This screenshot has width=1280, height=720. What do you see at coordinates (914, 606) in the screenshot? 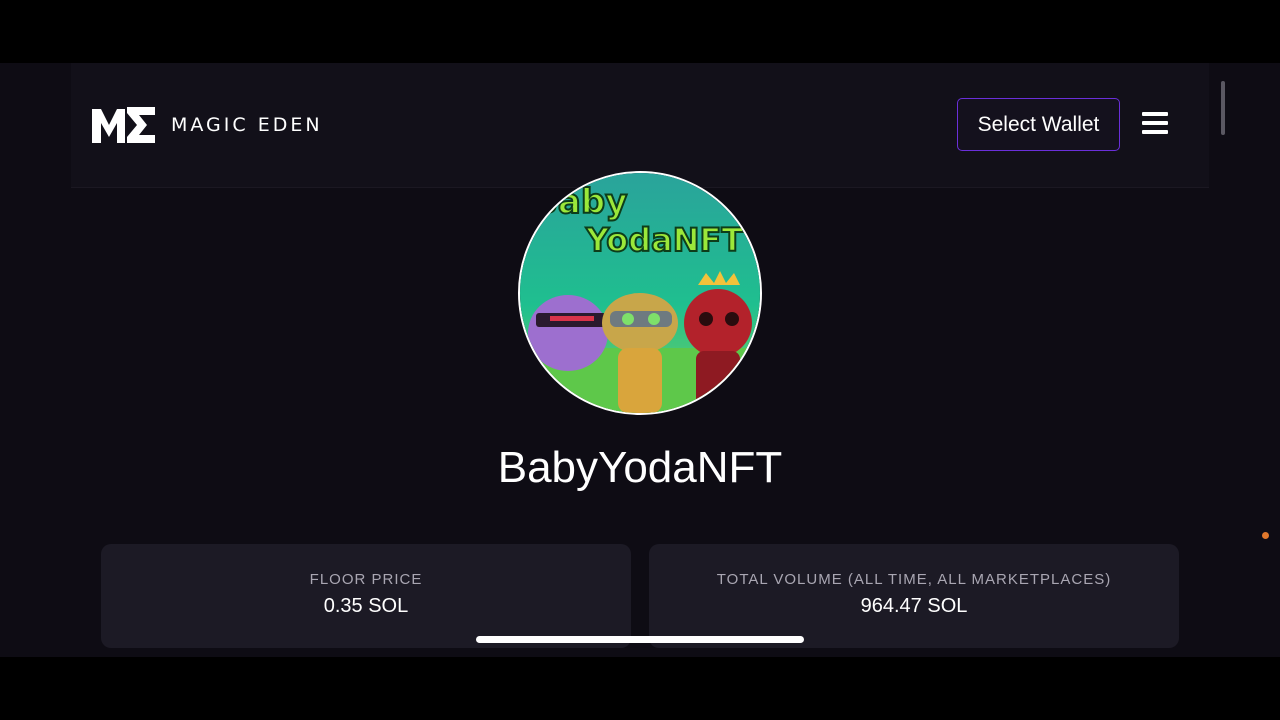
I see `total-volume-value: 964.47 SOL` at bounding box center [914, 606].